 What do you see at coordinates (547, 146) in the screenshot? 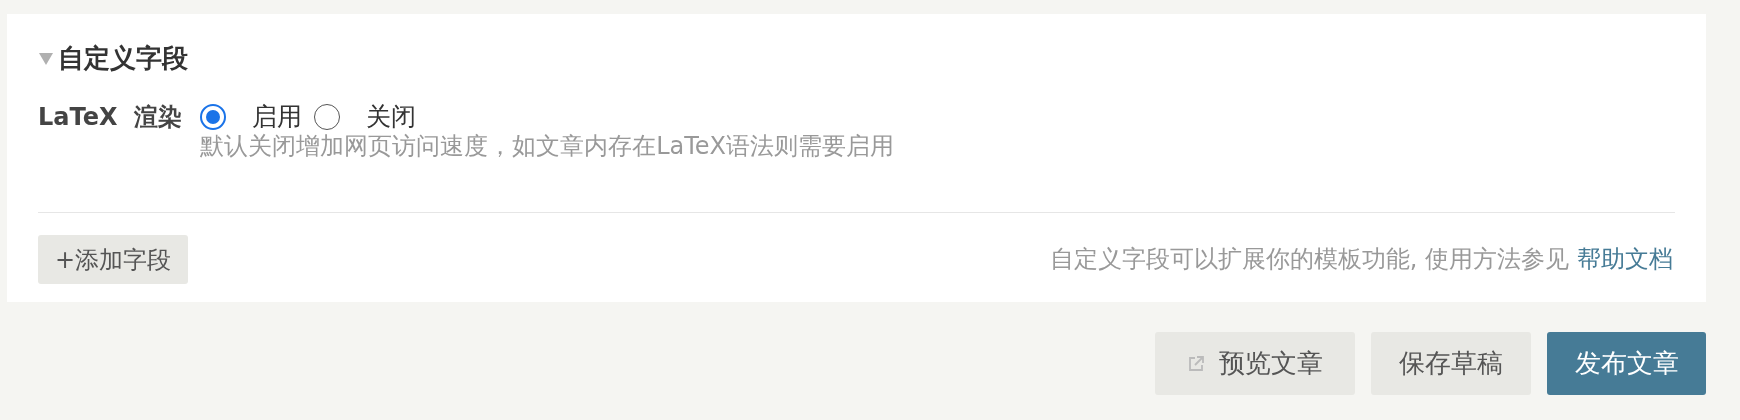
I see `hint-text: 默认关闭增加网页访问速度，如文章内存在LaTeX语法则需要启用` at bounding box center [547, 146].